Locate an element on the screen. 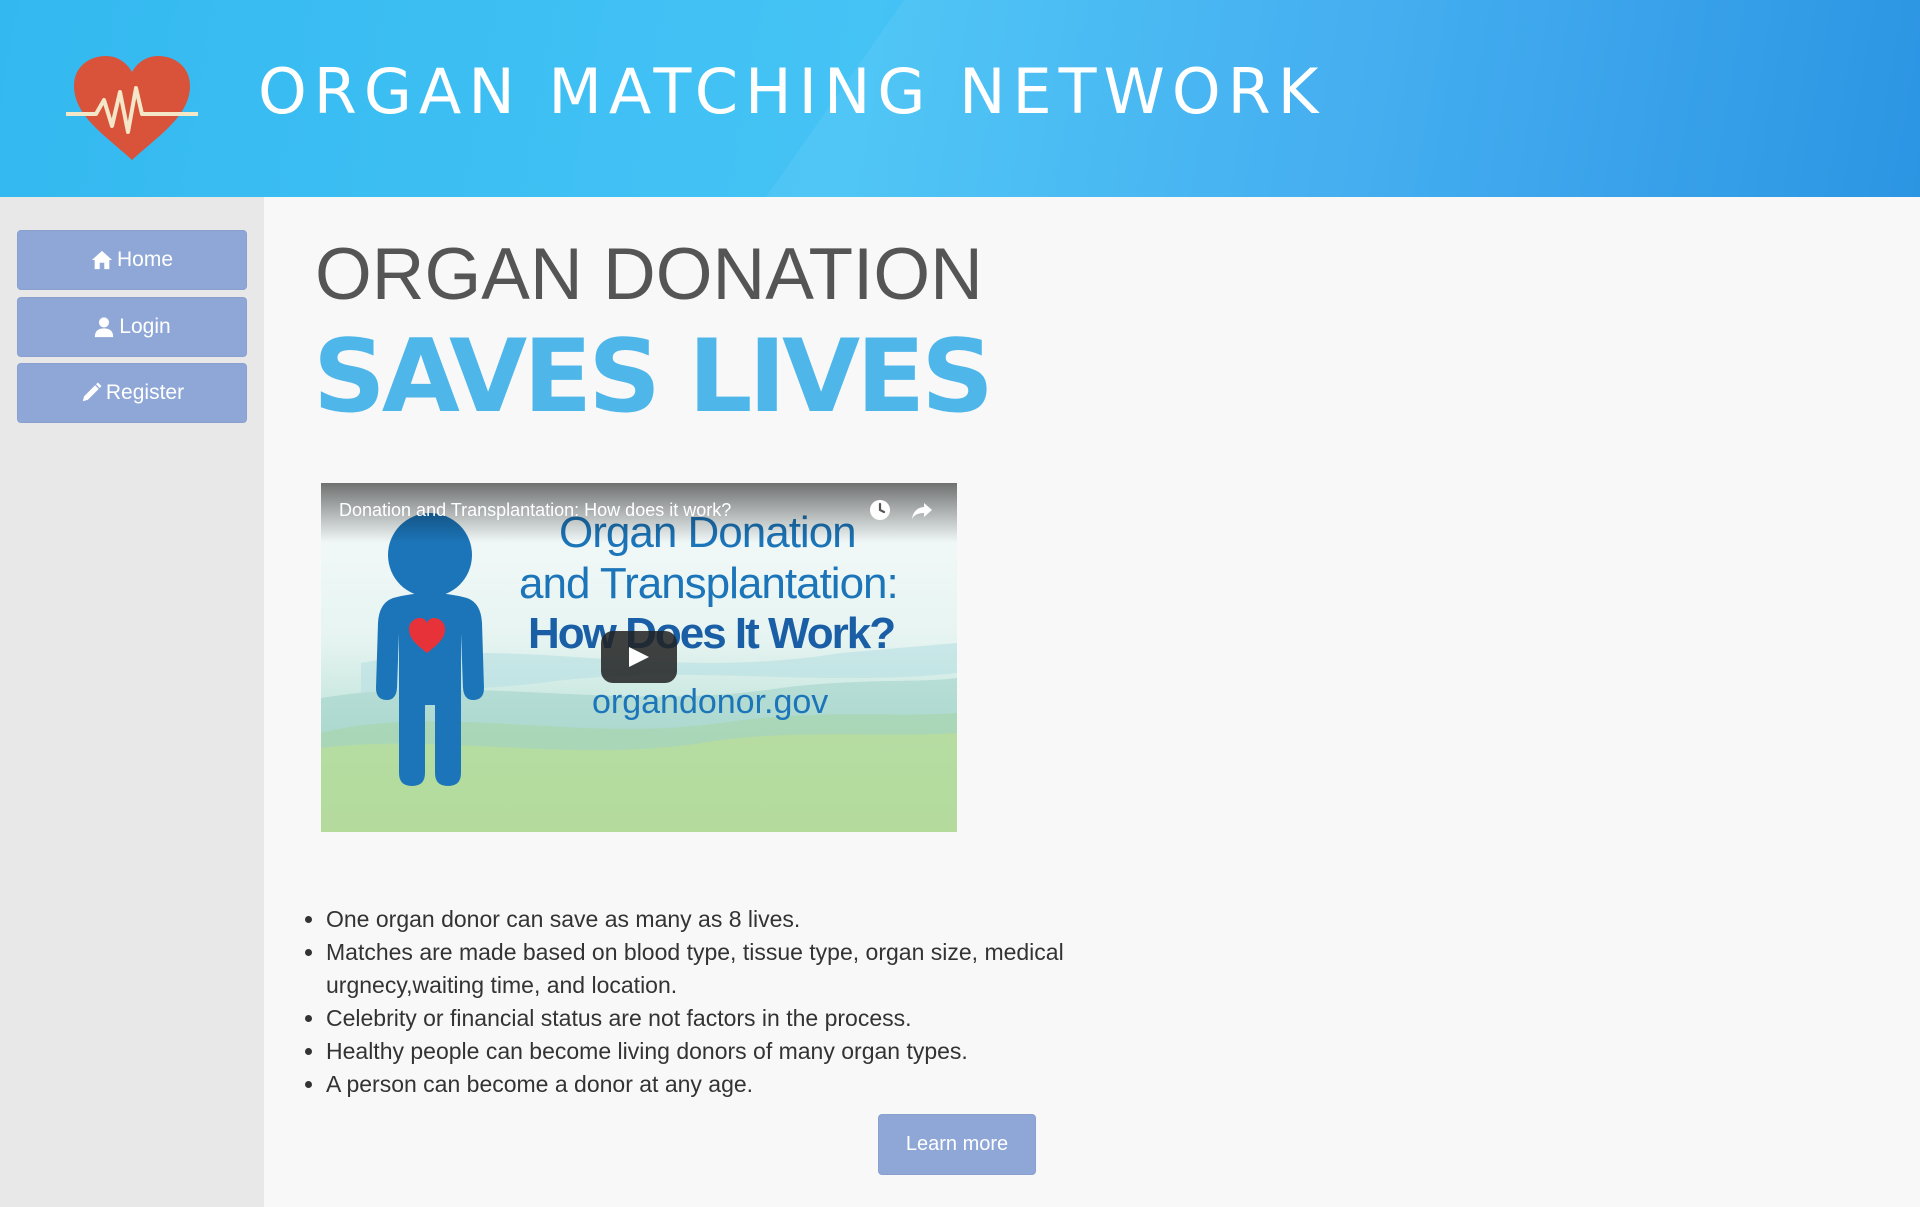  learn-more-button: Learn more is located at coordinates (957, 1144).